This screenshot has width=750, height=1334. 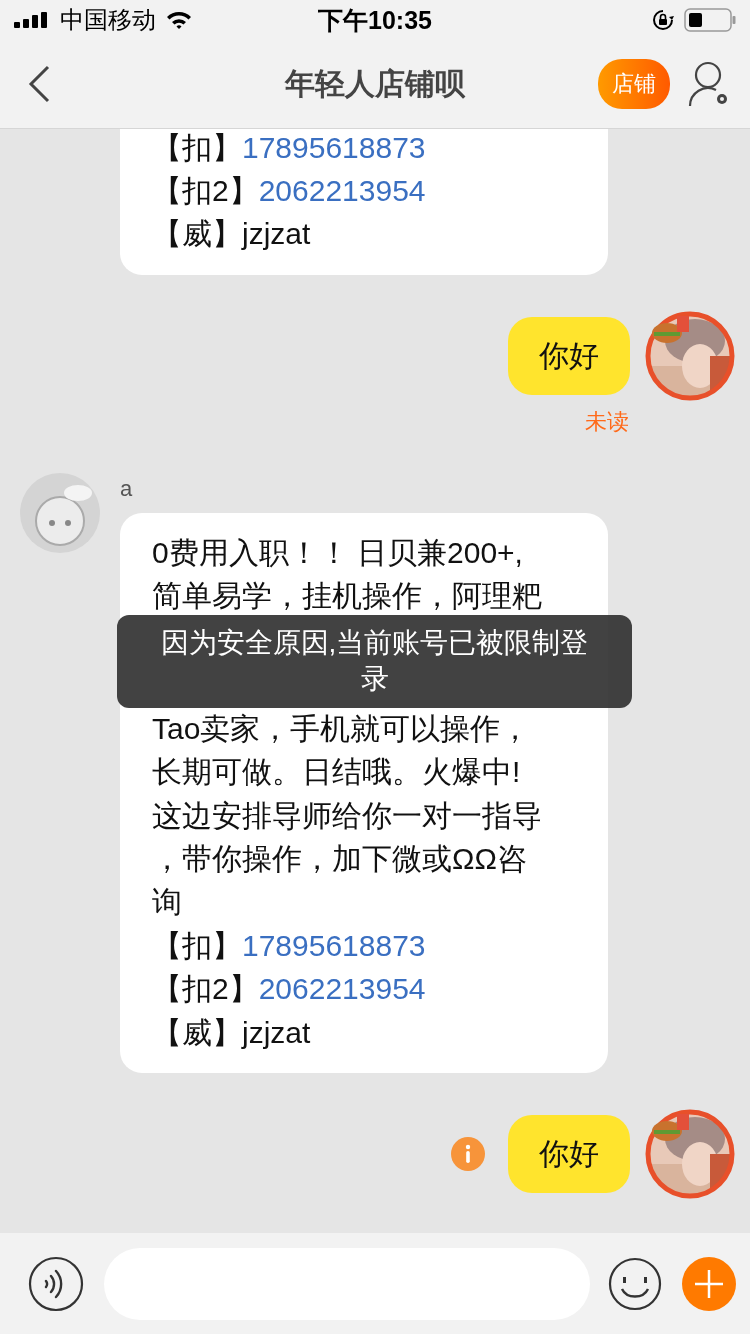 What do you see at coordinates (167, 902) in the screenshot?
I see `message-text: 询` at bounding box center [167, 902].